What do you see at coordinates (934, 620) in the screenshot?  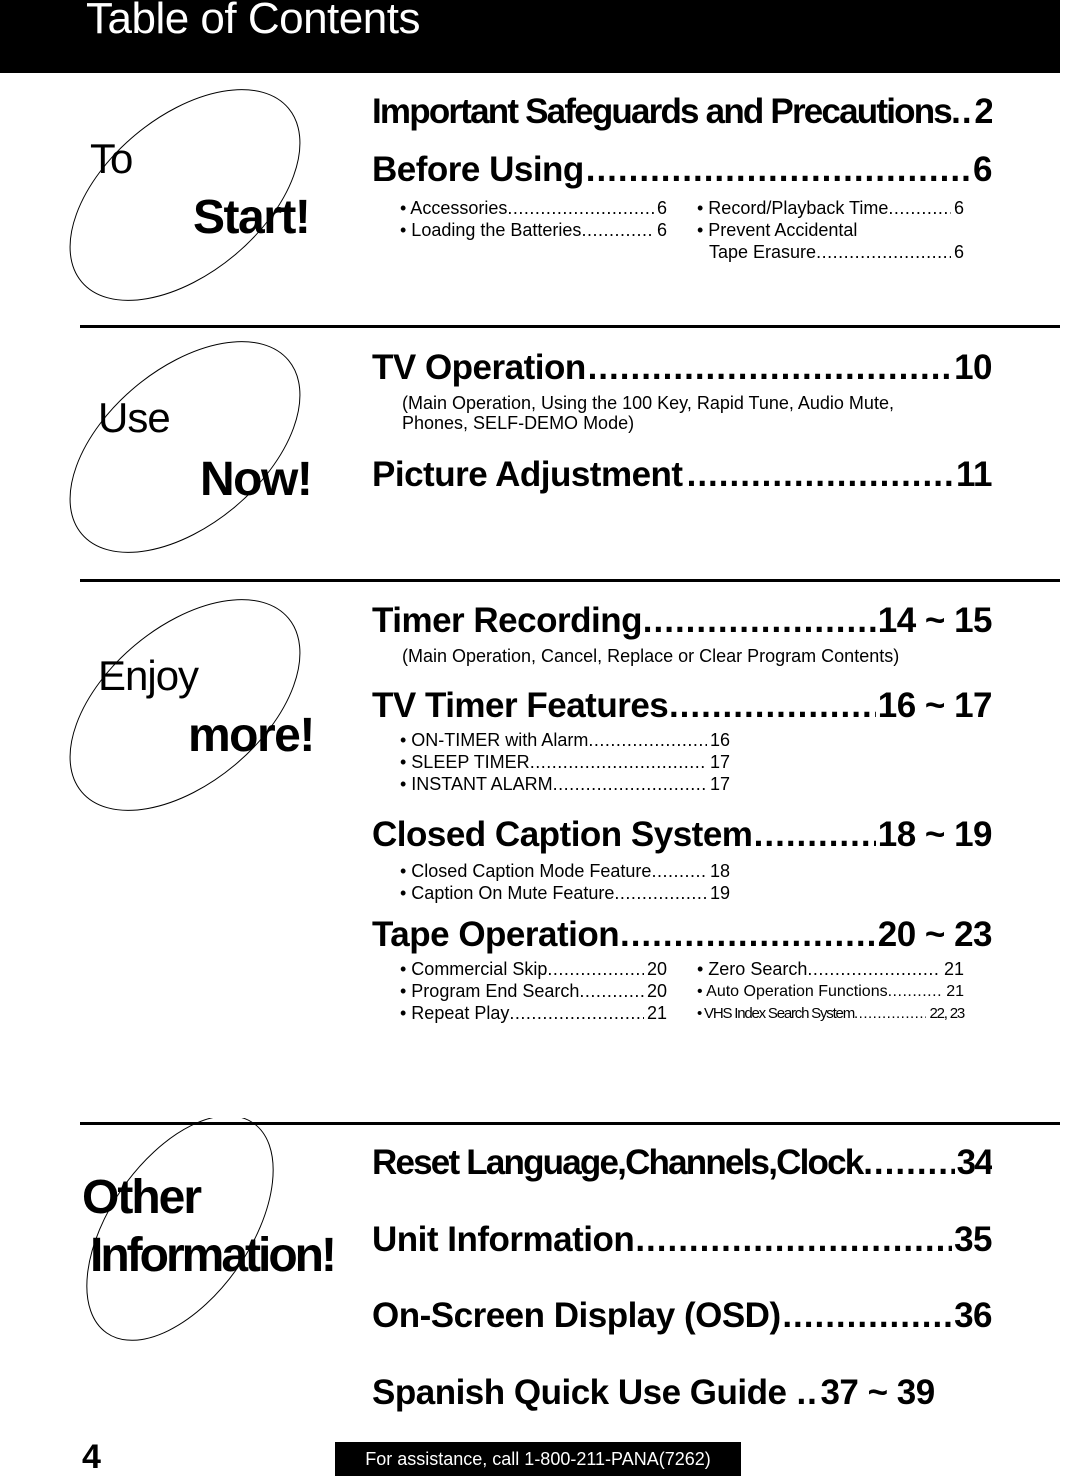 I see `entry-page: 14 ~ 15` at bounding box center [934, 620].